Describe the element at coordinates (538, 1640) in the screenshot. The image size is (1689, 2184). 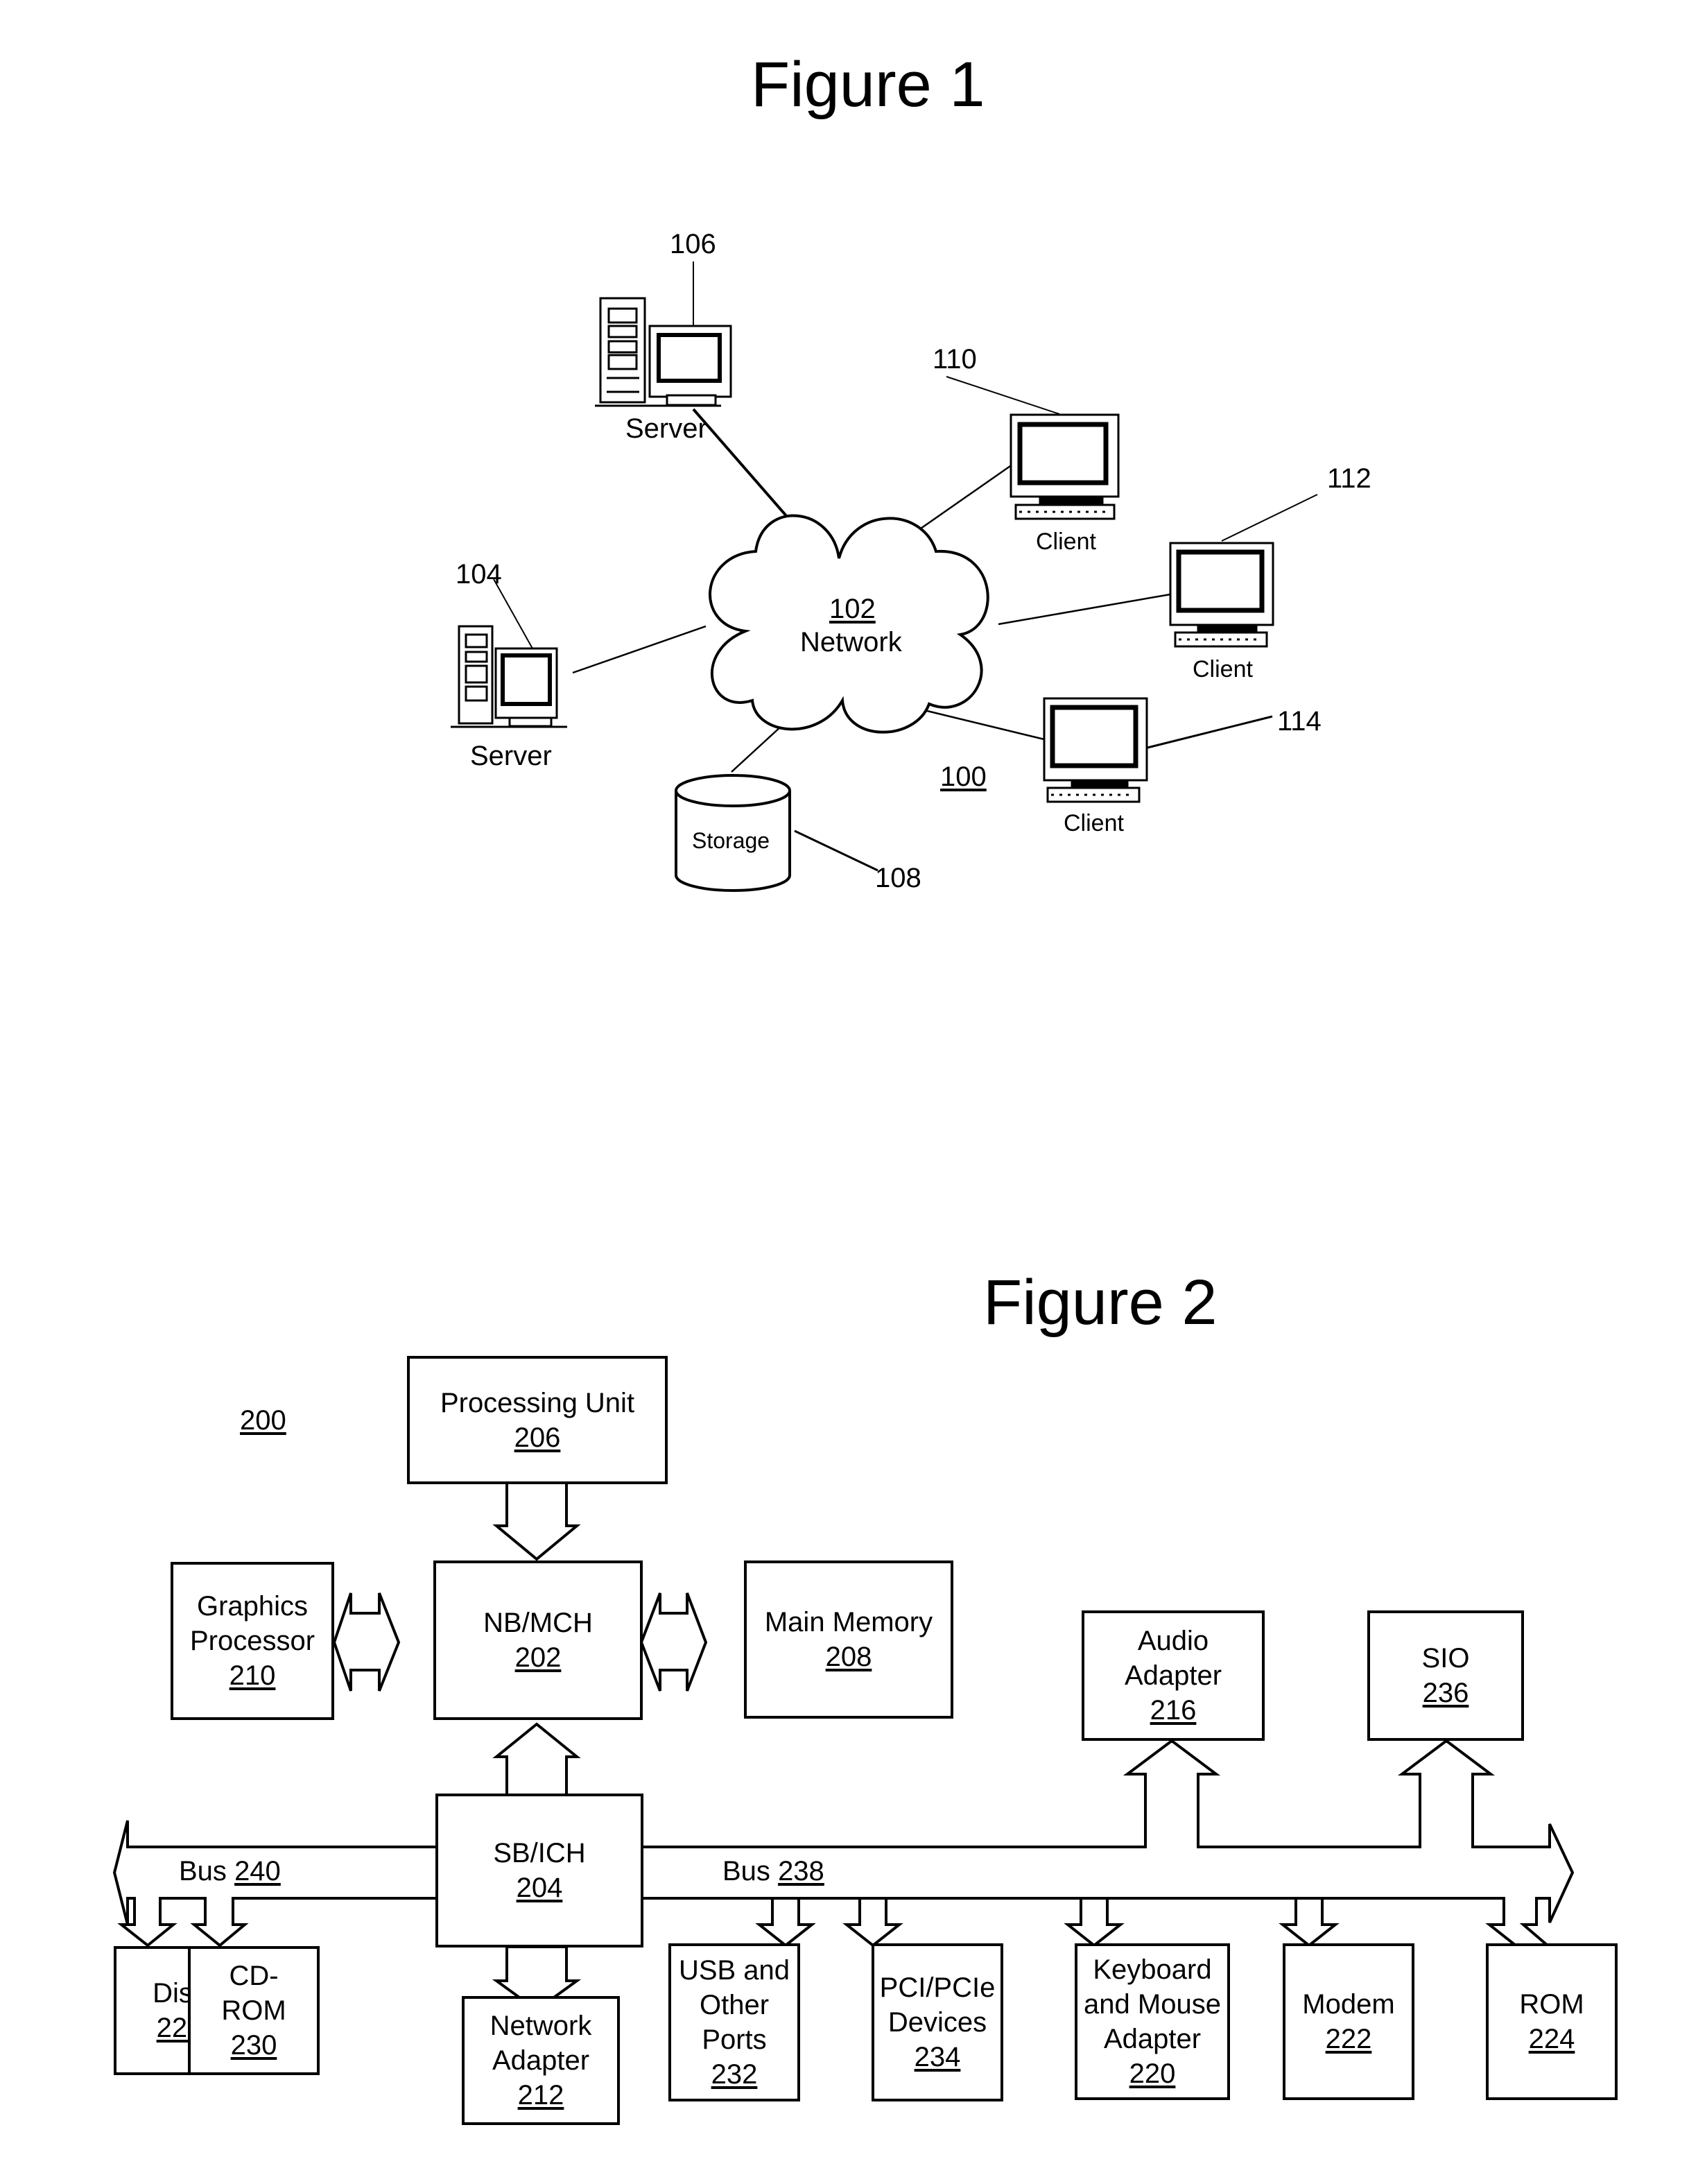
I see `nb-mch-202: NB/MCH 202` at that location.